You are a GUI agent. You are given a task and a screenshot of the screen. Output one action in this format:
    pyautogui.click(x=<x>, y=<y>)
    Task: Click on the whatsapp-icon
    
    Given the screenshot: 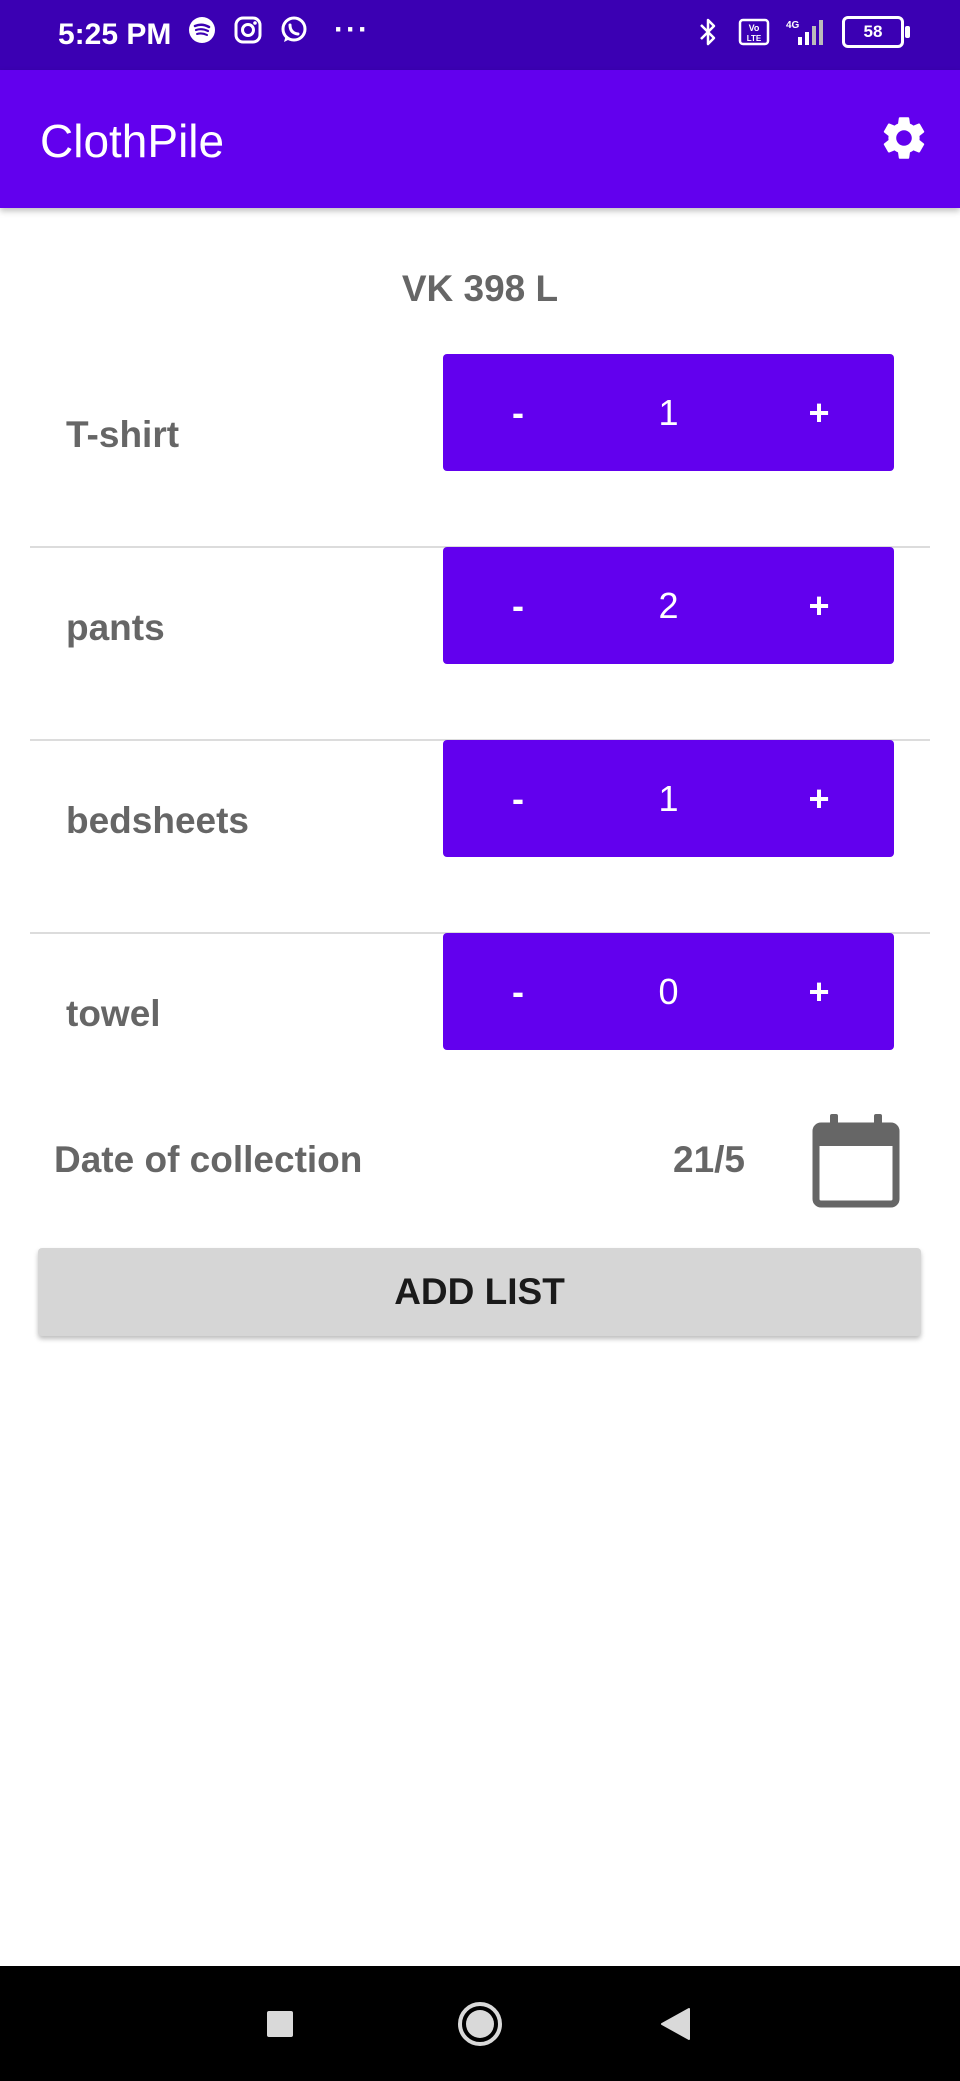 What is the action you would take?
    pyautogui.click(x=294, y=30)
    